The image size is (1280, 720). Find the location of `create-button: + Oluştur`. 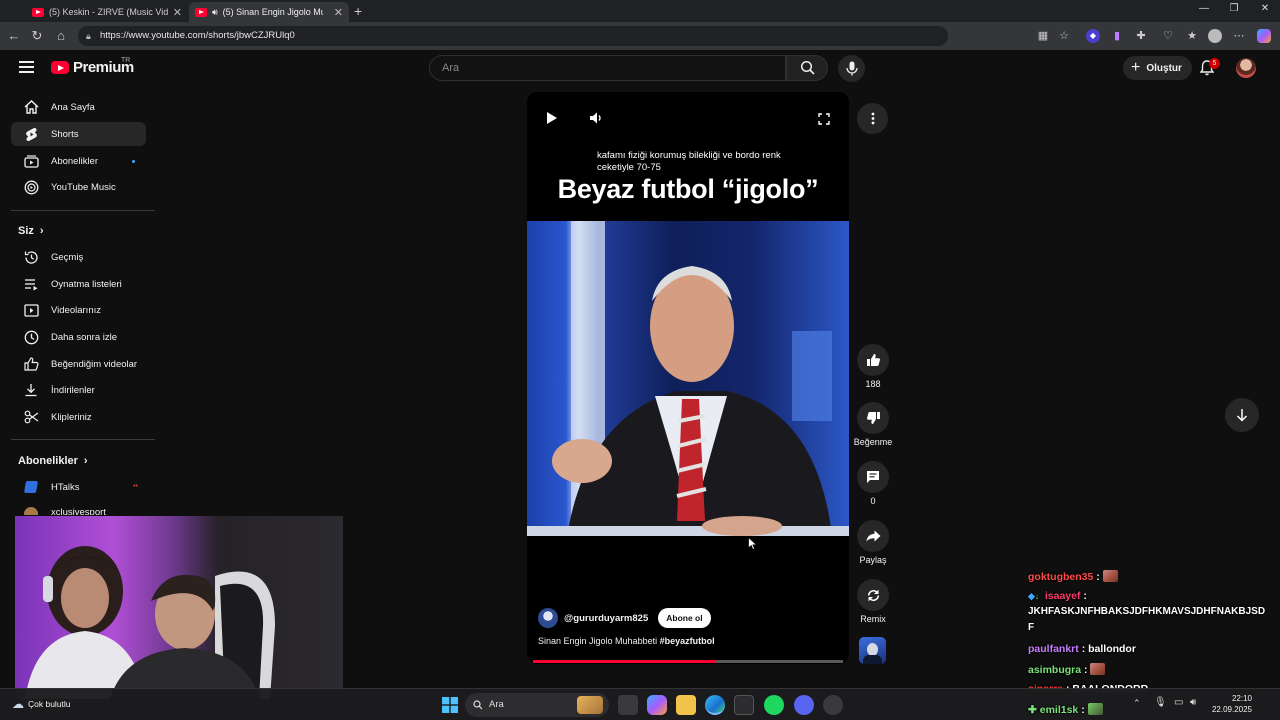

create-button: + Oluştur is located at coordinates (1157, 68).